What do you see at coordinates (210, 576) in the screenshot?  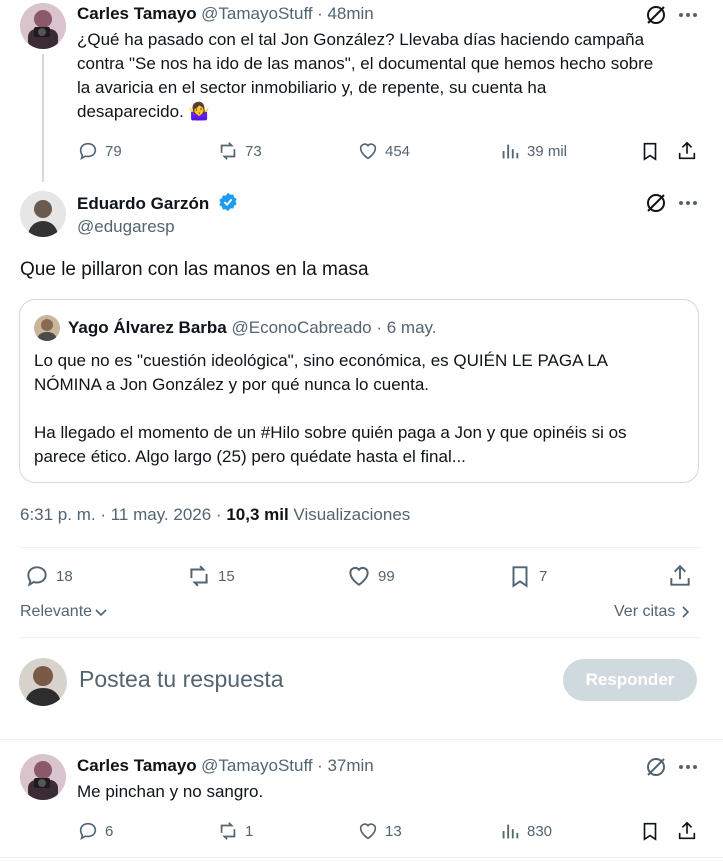 I see `retweet-button: 15` at bounding box center [210, 576].